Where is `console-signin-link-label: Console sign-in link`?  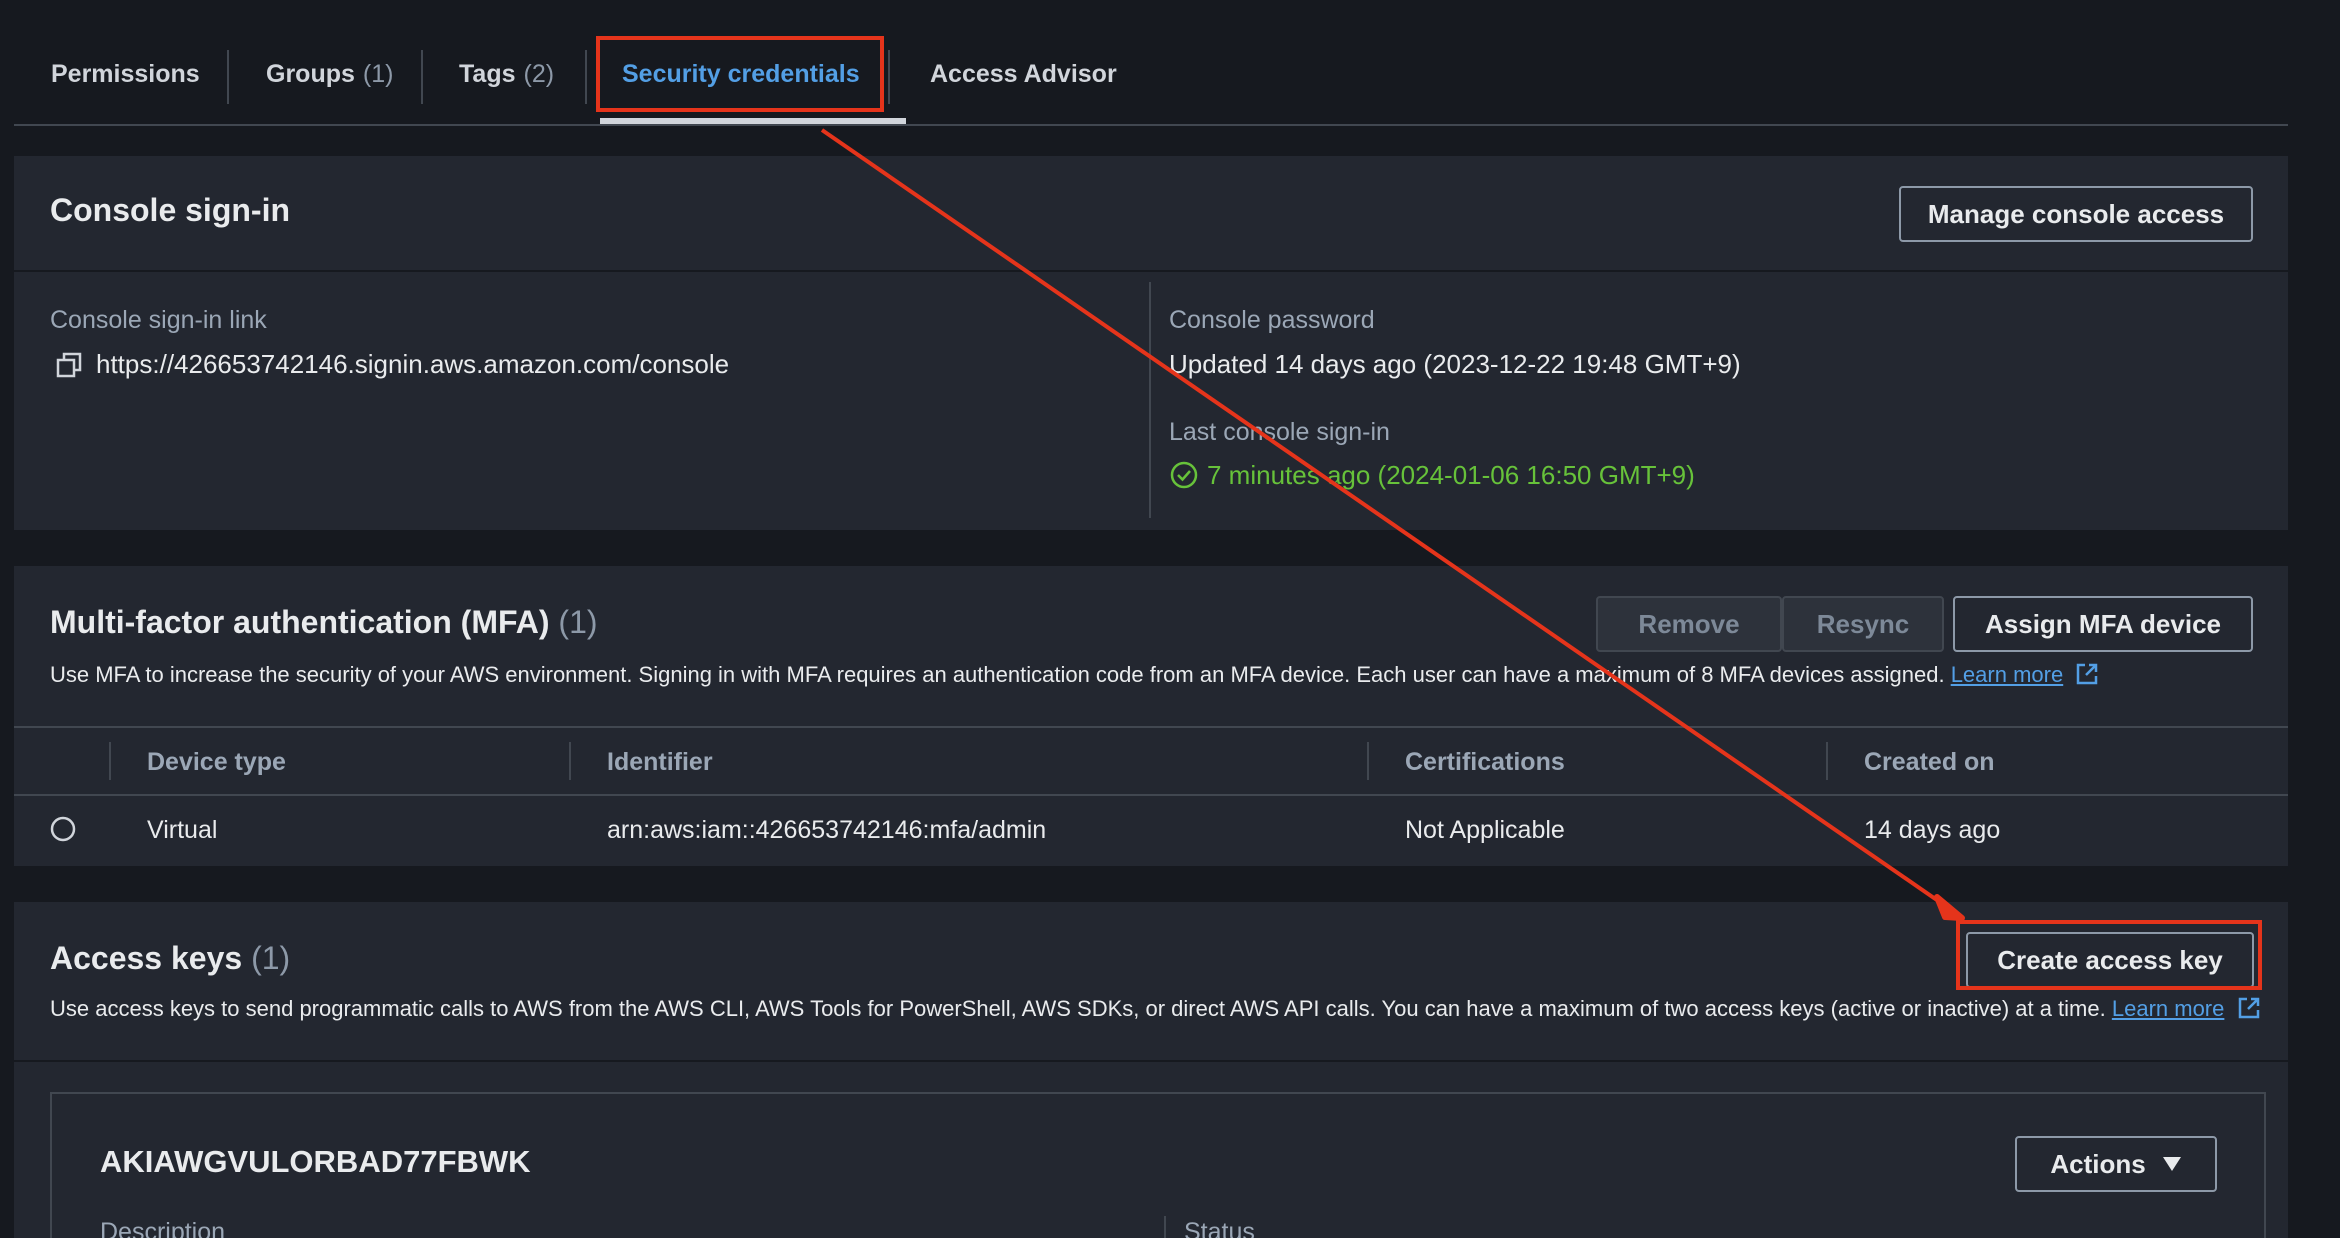
console-signin-link-label: Console sign-in link is located at coordinates (158, 320).